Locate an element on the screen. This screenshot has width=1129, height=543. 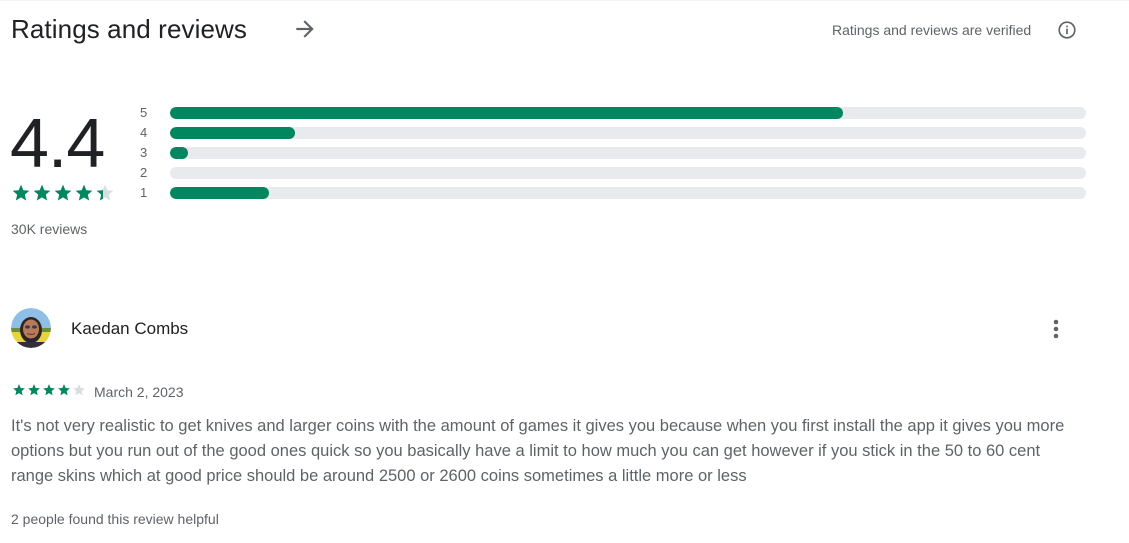
histogram-label: 4 is located at coordinates (144, 132).